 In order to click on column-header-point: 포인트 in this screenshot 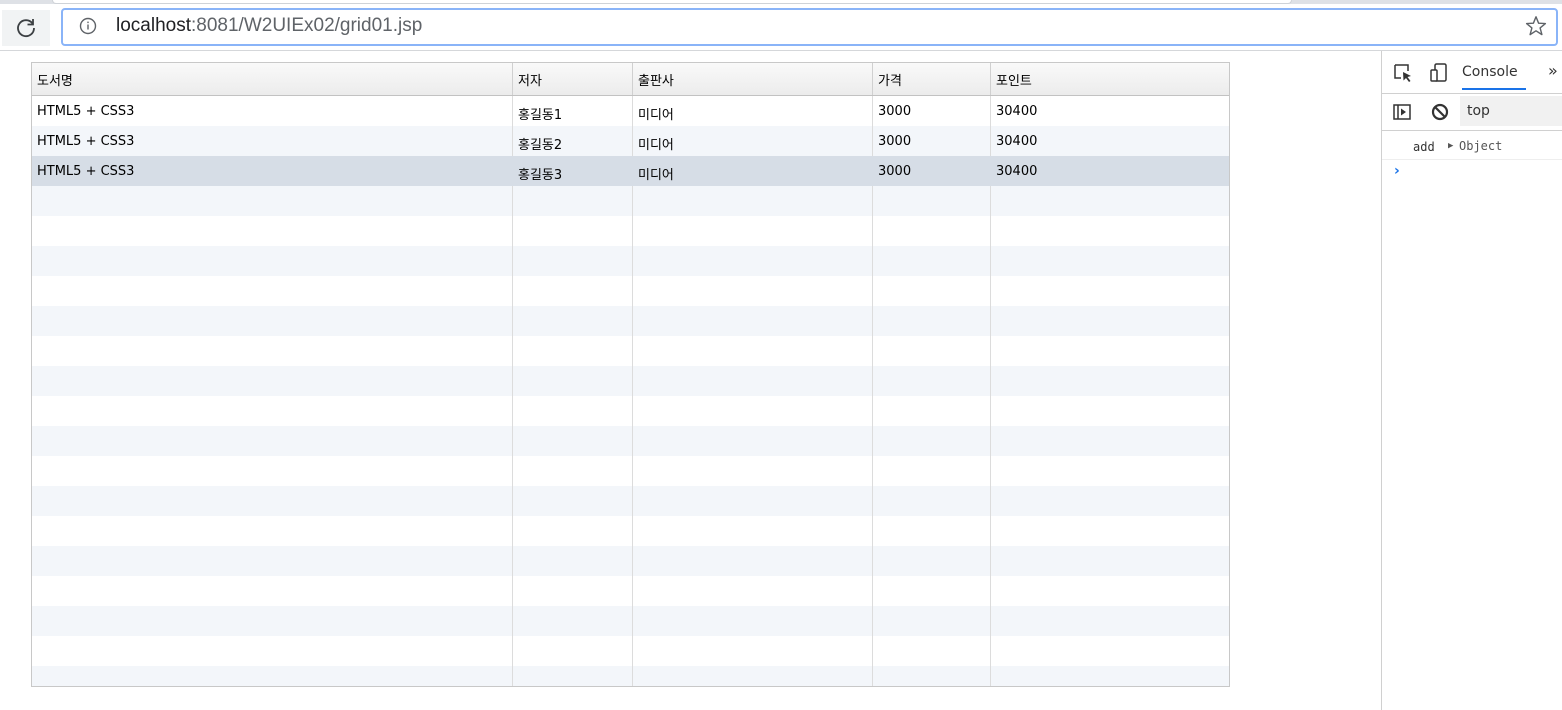, I will do `click(1110, 79)`.